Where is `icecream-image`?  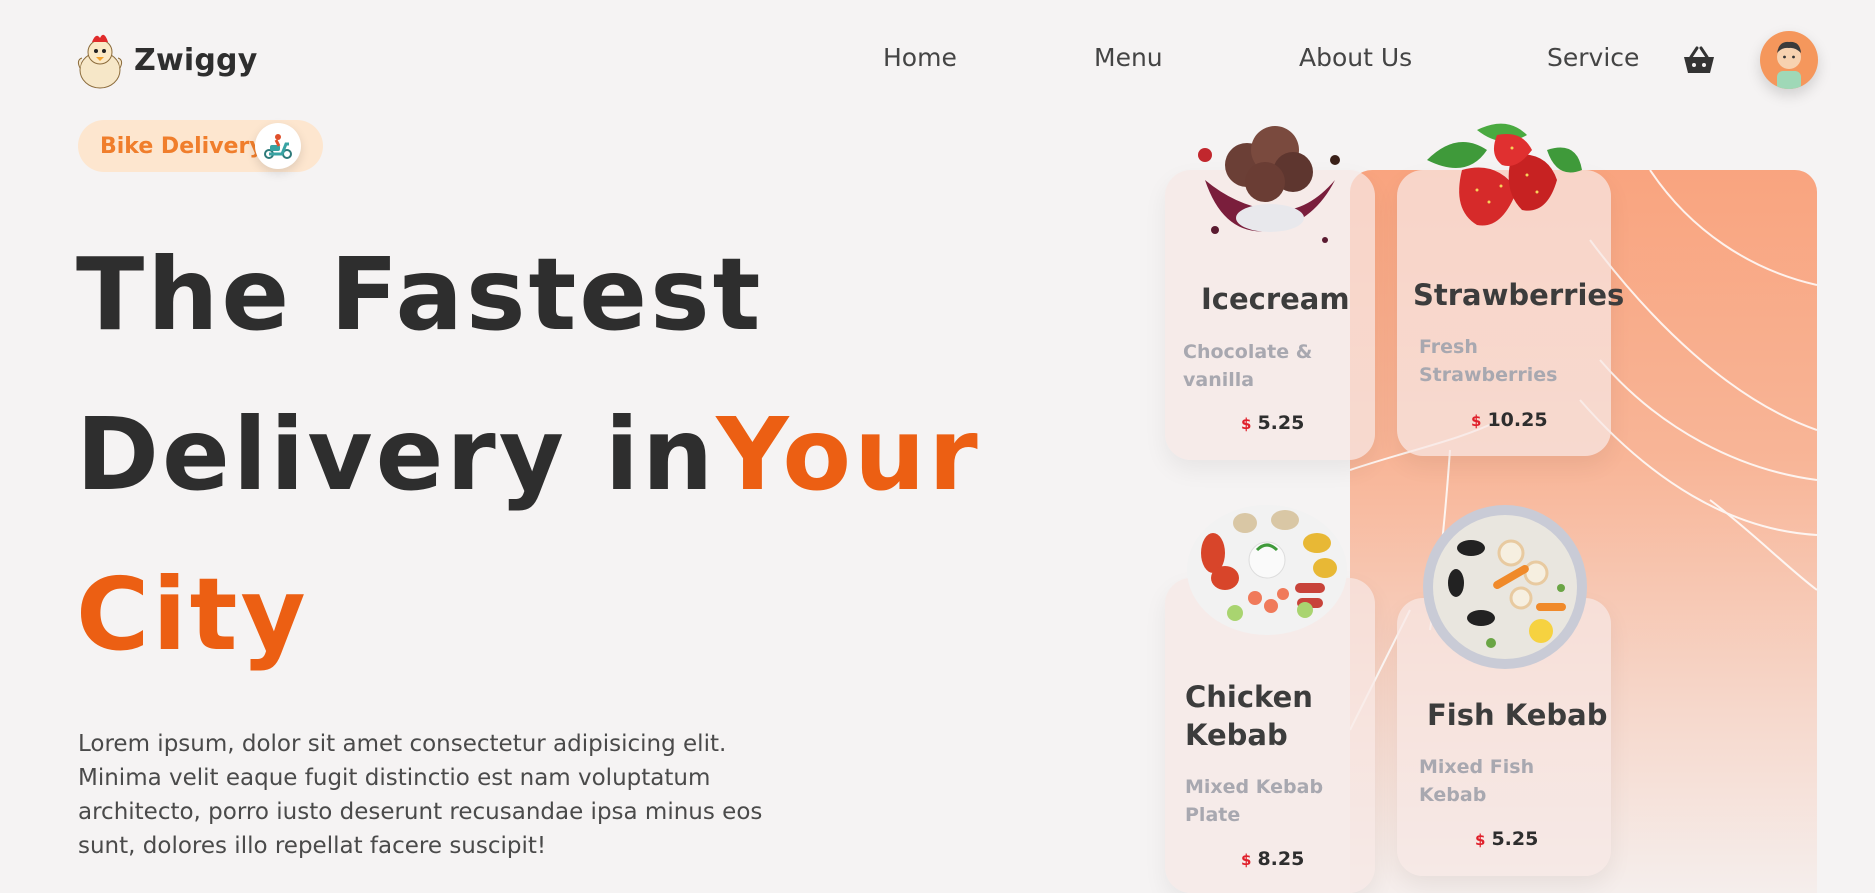
icecream-image is located at coordinates (1269, 184).